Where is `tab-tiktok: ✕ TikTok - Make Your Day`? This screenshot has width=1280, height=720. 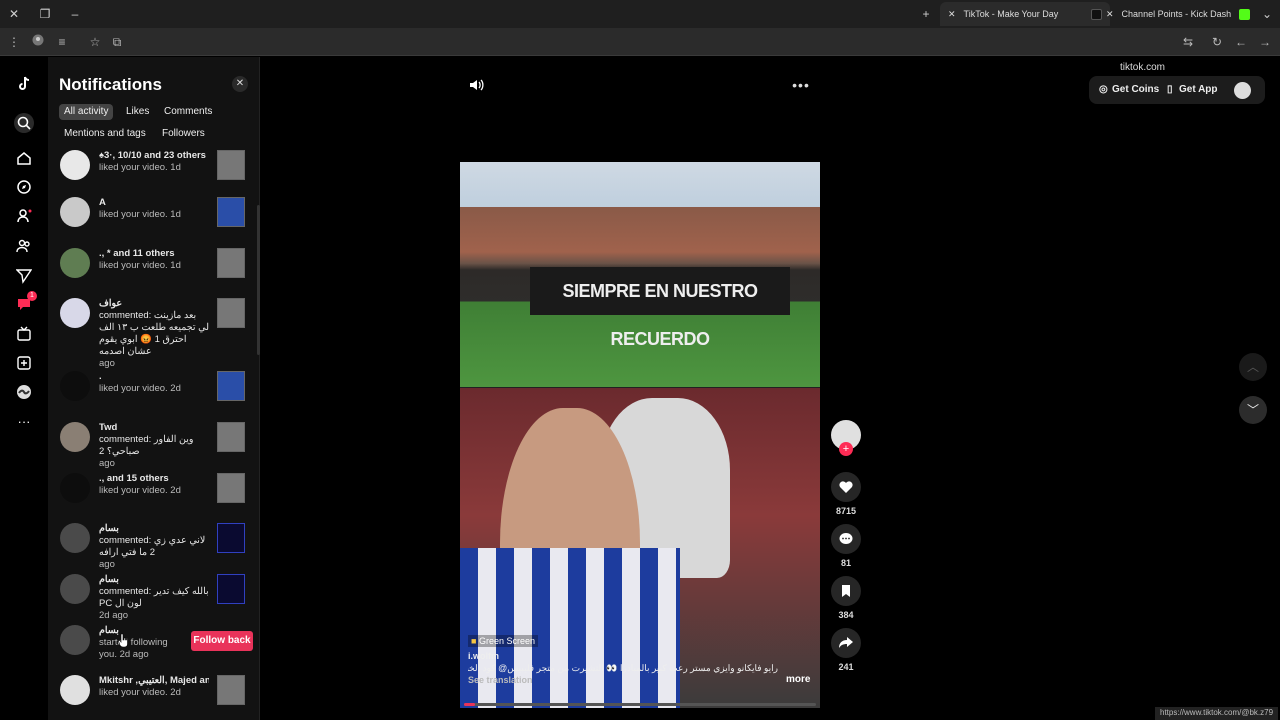 tab-tiktok: ✕ TikTok - Make Your Day is located at coordinates (1025, 14).